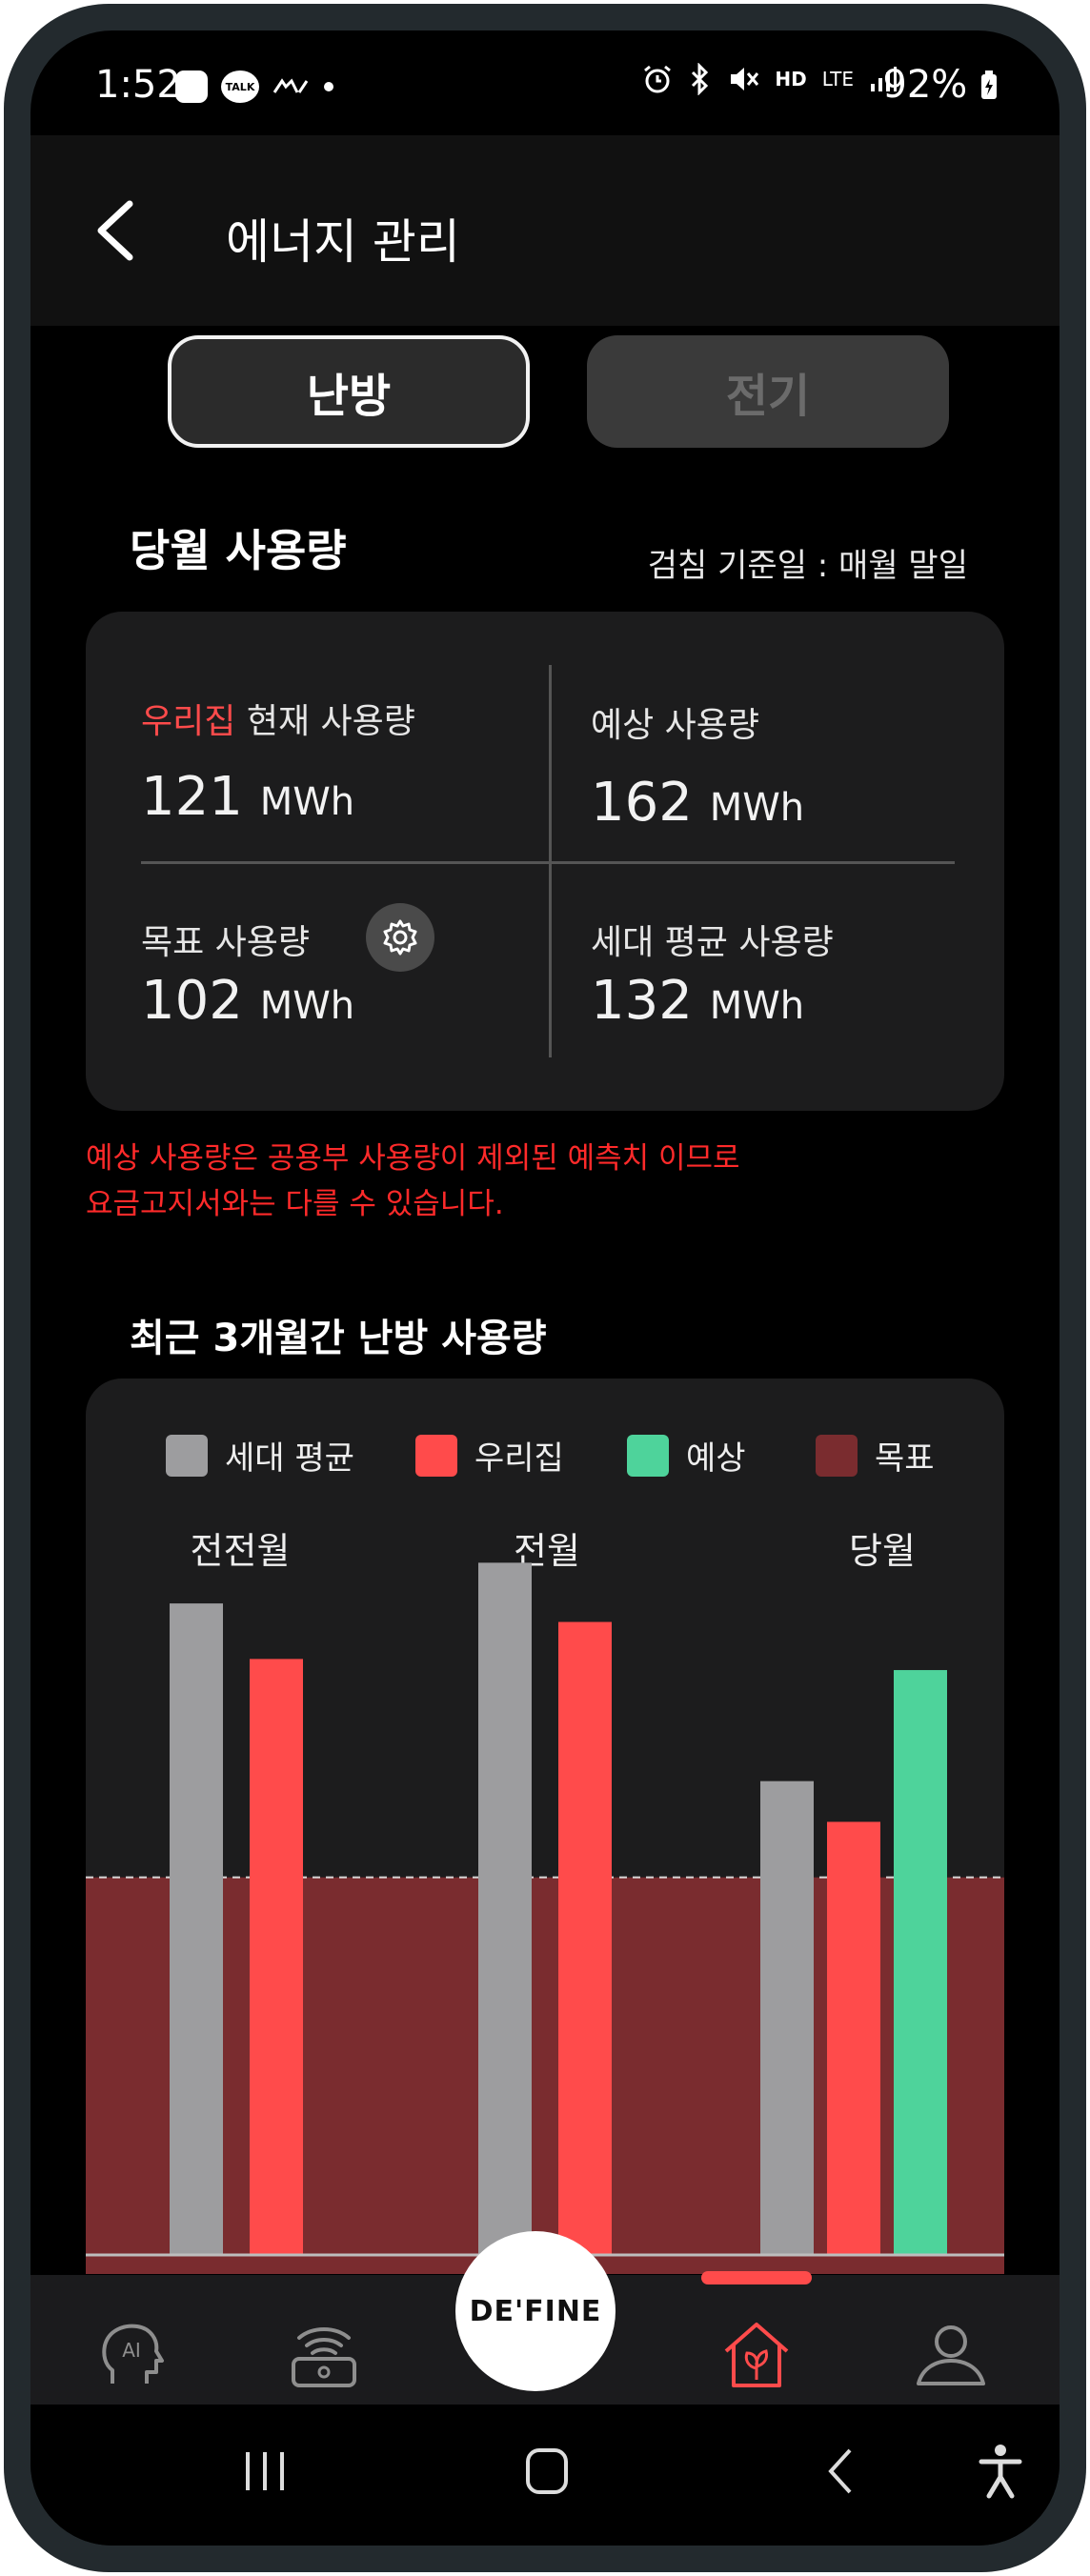 The width and height of the screenshot is (1090, 2576). What do you see at coordinates (697, 1001) in the screenshot?
I see `average-usage-value: 132 MWh` at bounding box center [697, 1001].